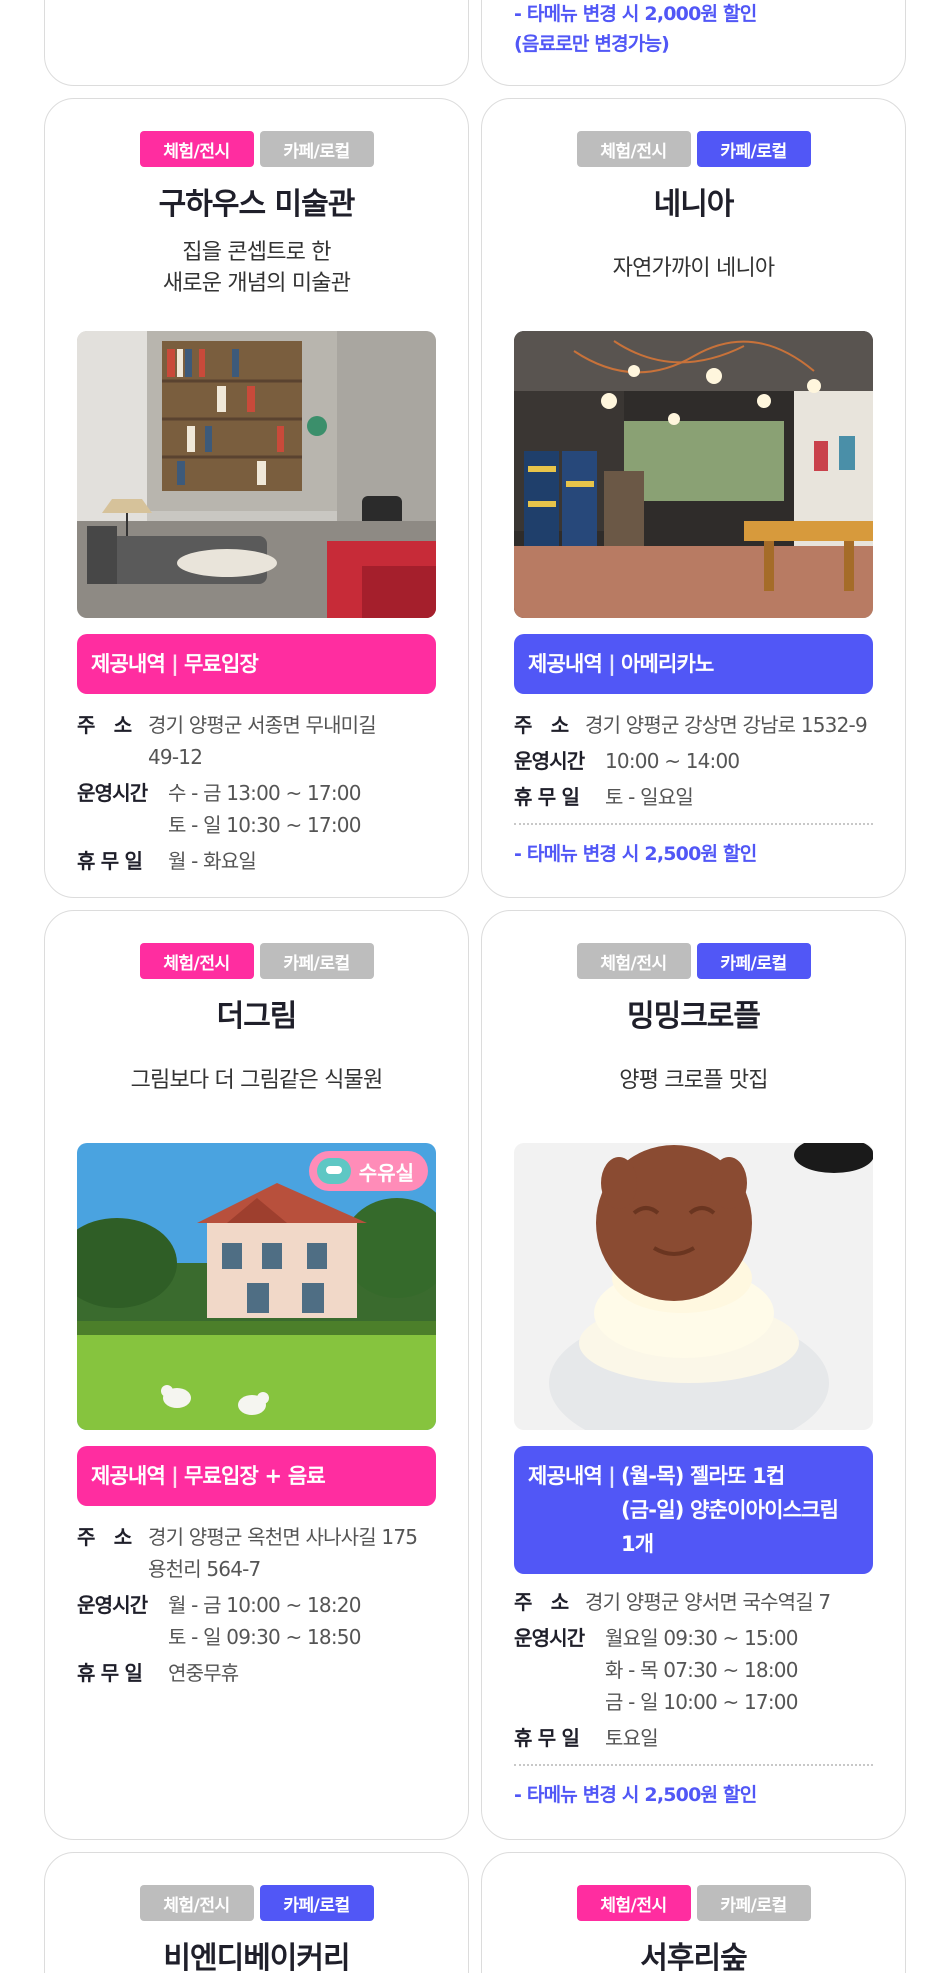  Describe the element at coordinates (693, 474) in the screenshot. I see `cafe-interior-photo` at that location.